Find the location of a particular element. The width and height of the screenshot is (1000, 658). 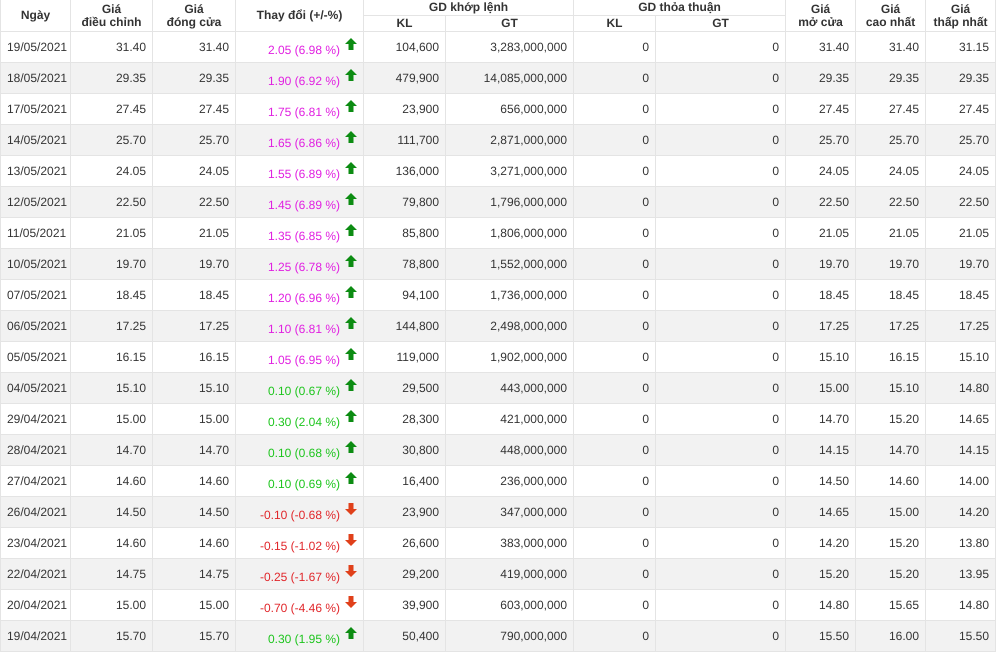

column-header: Giá mở cửa is located at coordinates (821, 16).